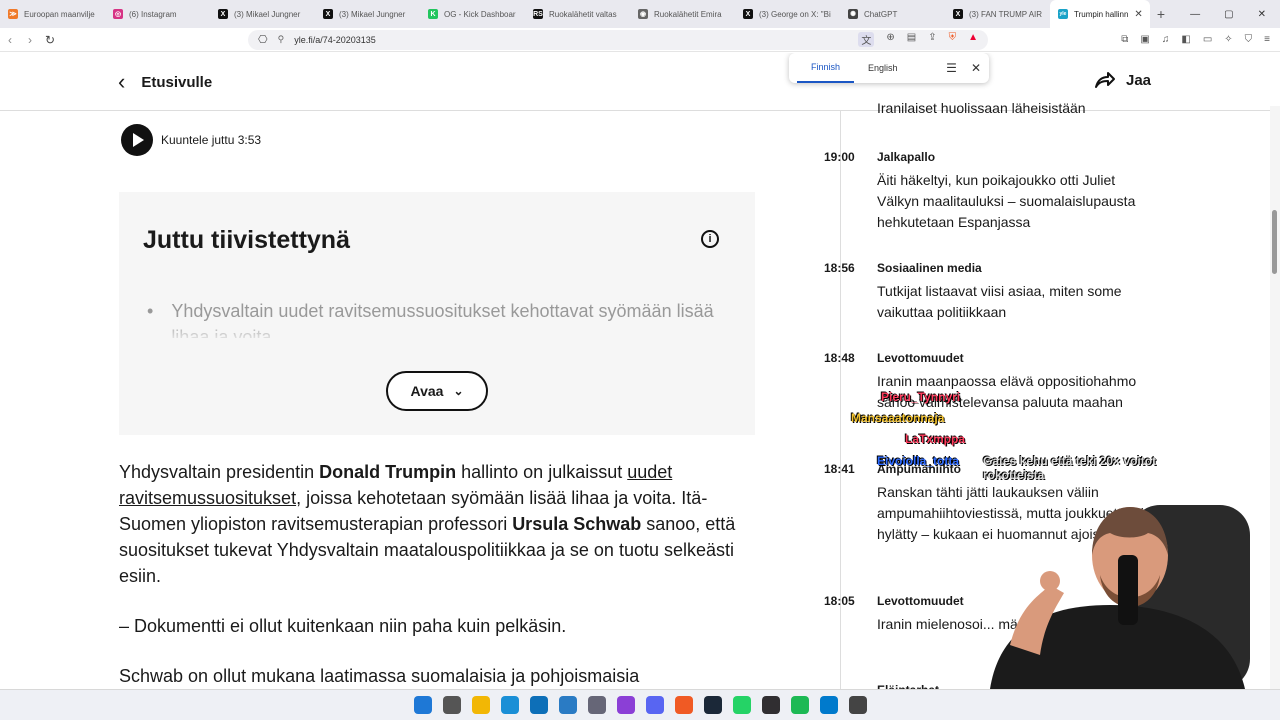  I want to click on browser-tab: RS Ruokalähetit valtas, so click(577, 14).